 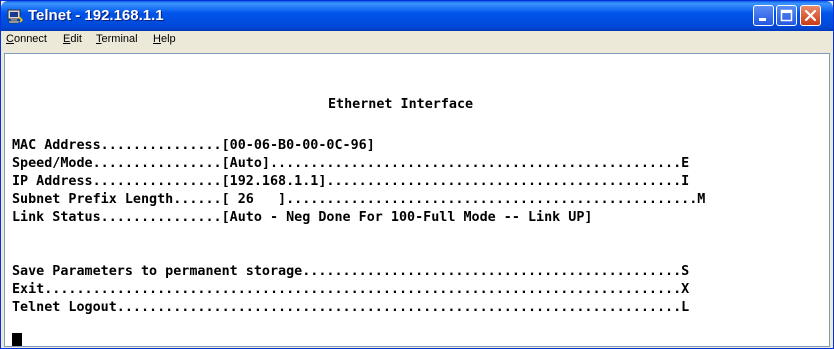 What do you see at coordinates (119, 39) in the screenshot?
I see `menu-terminal-label: erminal` at bounding box center [119, 39].